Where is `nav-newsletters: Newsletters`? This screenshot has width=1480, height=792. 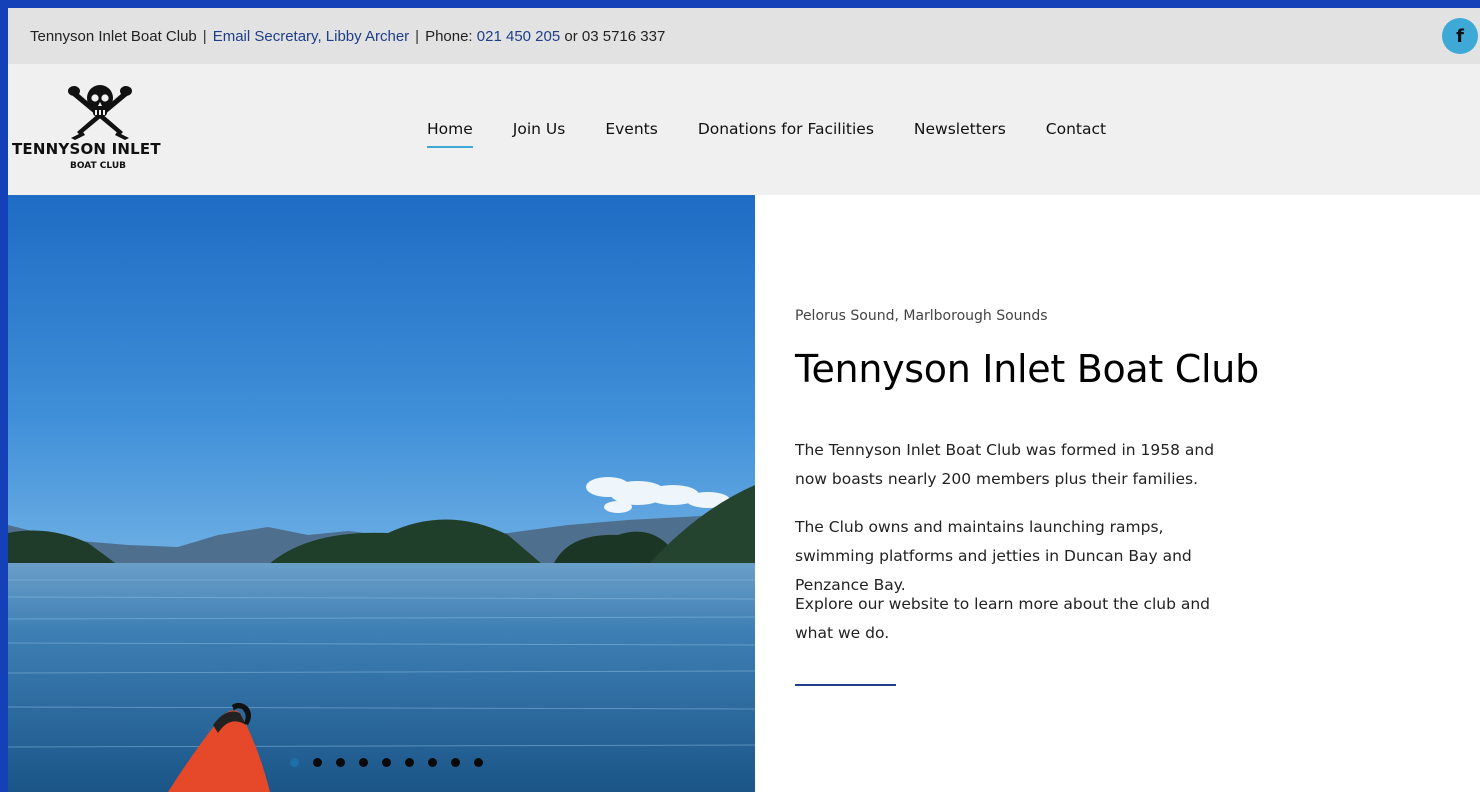
nav-newsletters: Newsletters is located at coordinates (960, 133).